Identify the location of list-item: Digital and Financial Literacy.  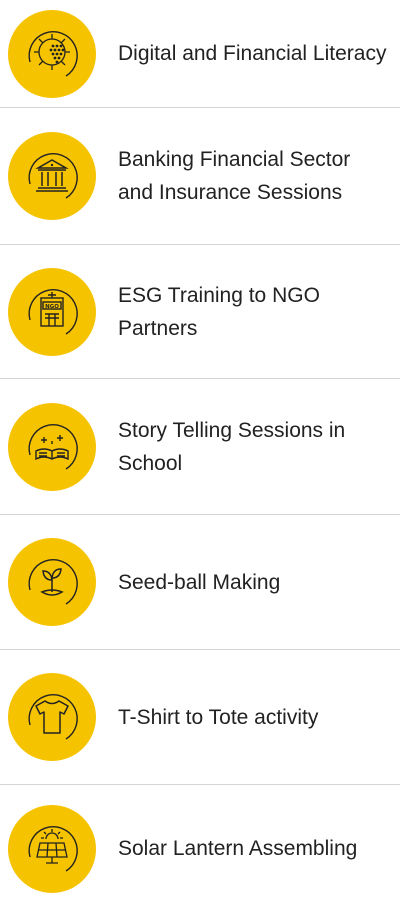
(200, 54).